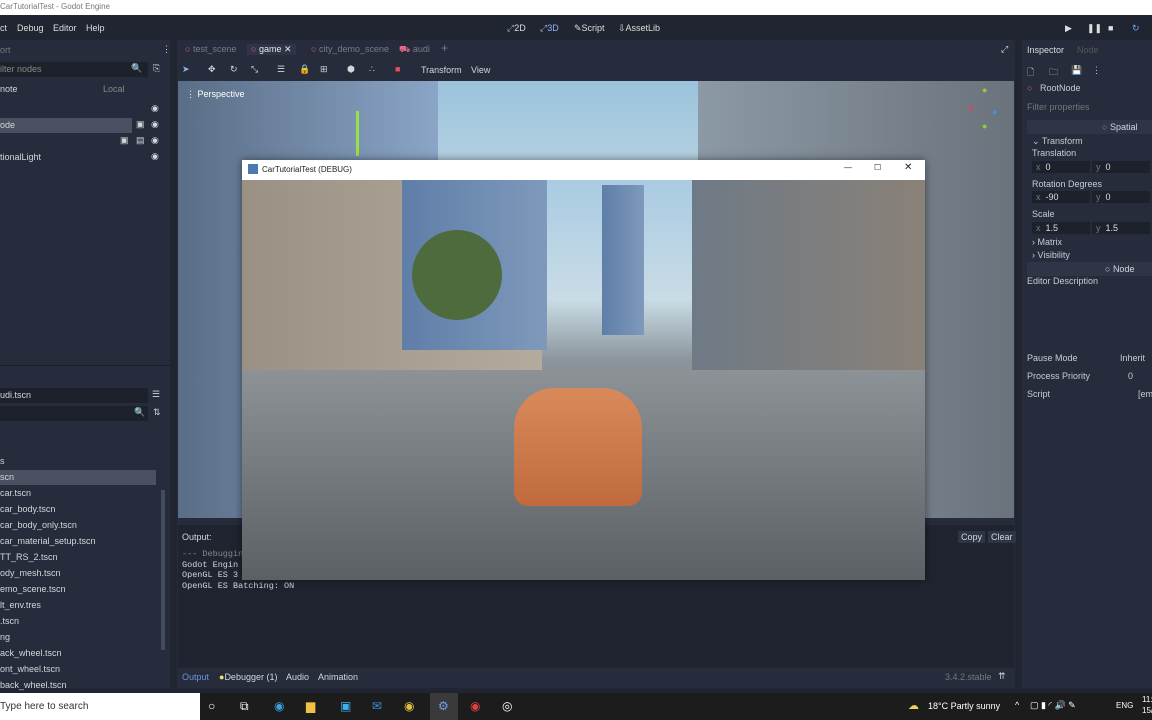 This screenshot has height=720, width=1152. I want to click on script-value: [em, so click(1145, 394).